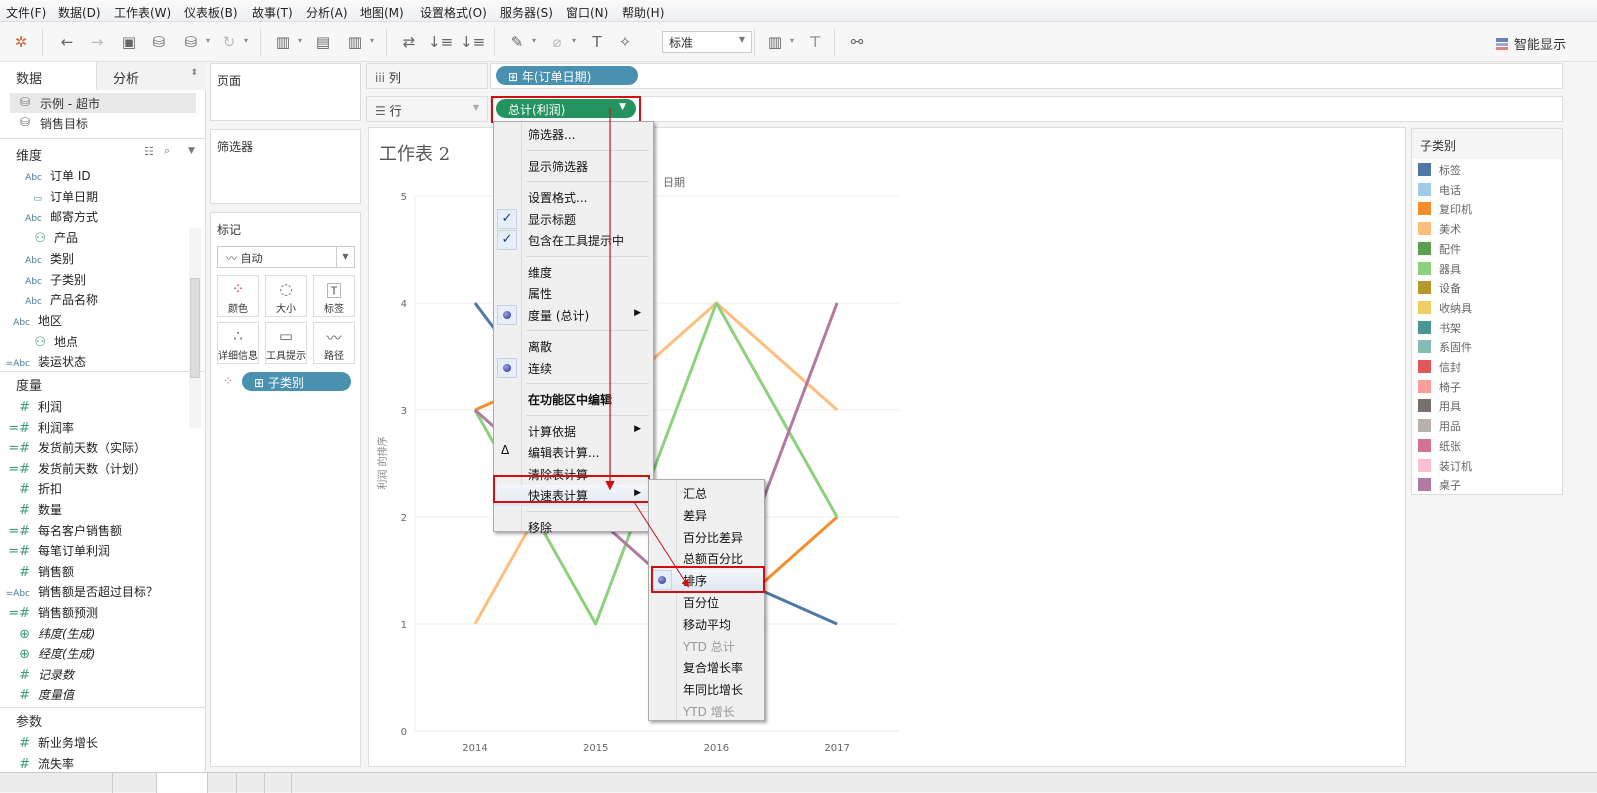 Image resolution: width=1597 pixels, height=793 pixels. I want to click on field-item: # 折扣, so click(31, 490).